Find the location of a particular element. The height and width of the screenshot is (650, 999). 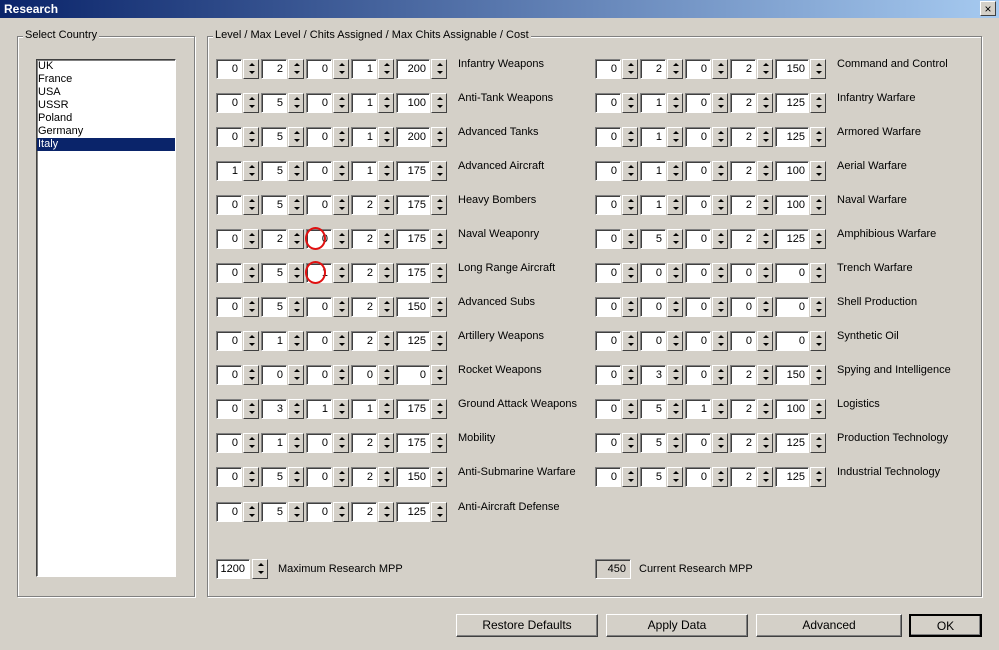

rocket-weapons-chits-assigned-spinner is located at coordinates (341, 375).